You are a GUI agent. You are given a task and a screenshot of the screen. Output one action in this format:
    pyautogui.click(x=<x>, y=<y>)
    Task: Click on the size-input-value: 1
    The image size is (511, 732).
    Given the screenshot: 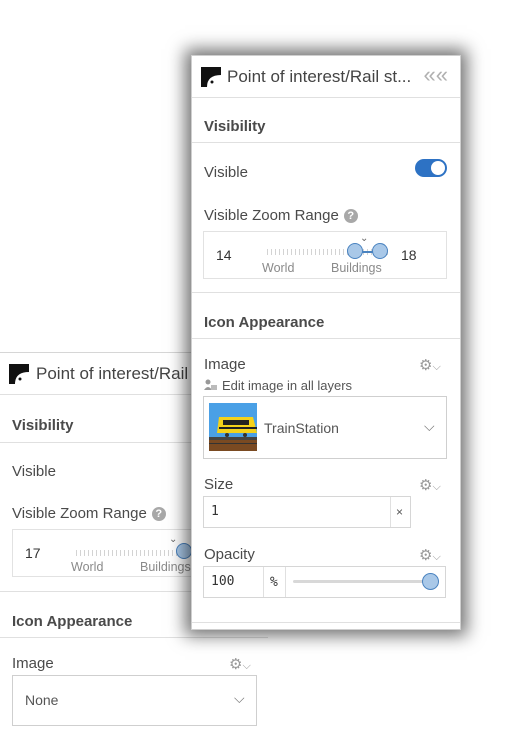 What is the action you would take?
    pyautogui.click(x=215, y=511)
    